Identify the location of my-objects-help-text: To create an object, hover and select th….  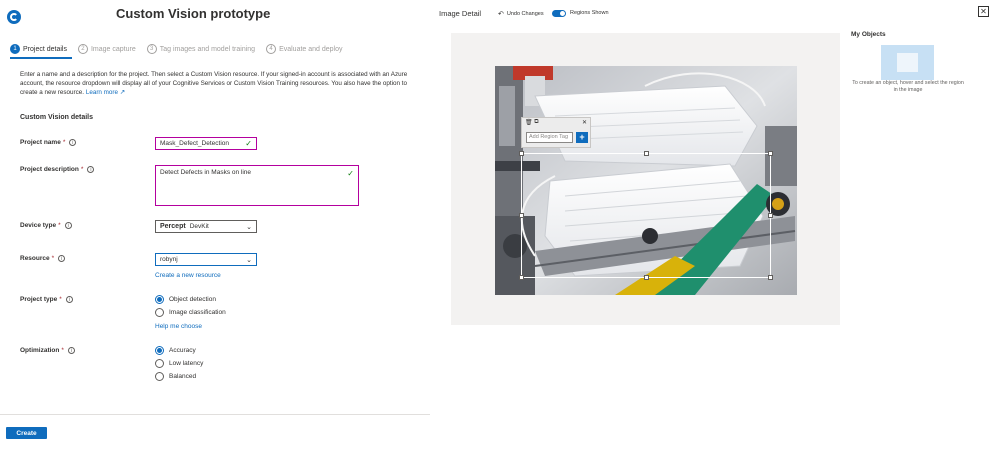
(908, 86).